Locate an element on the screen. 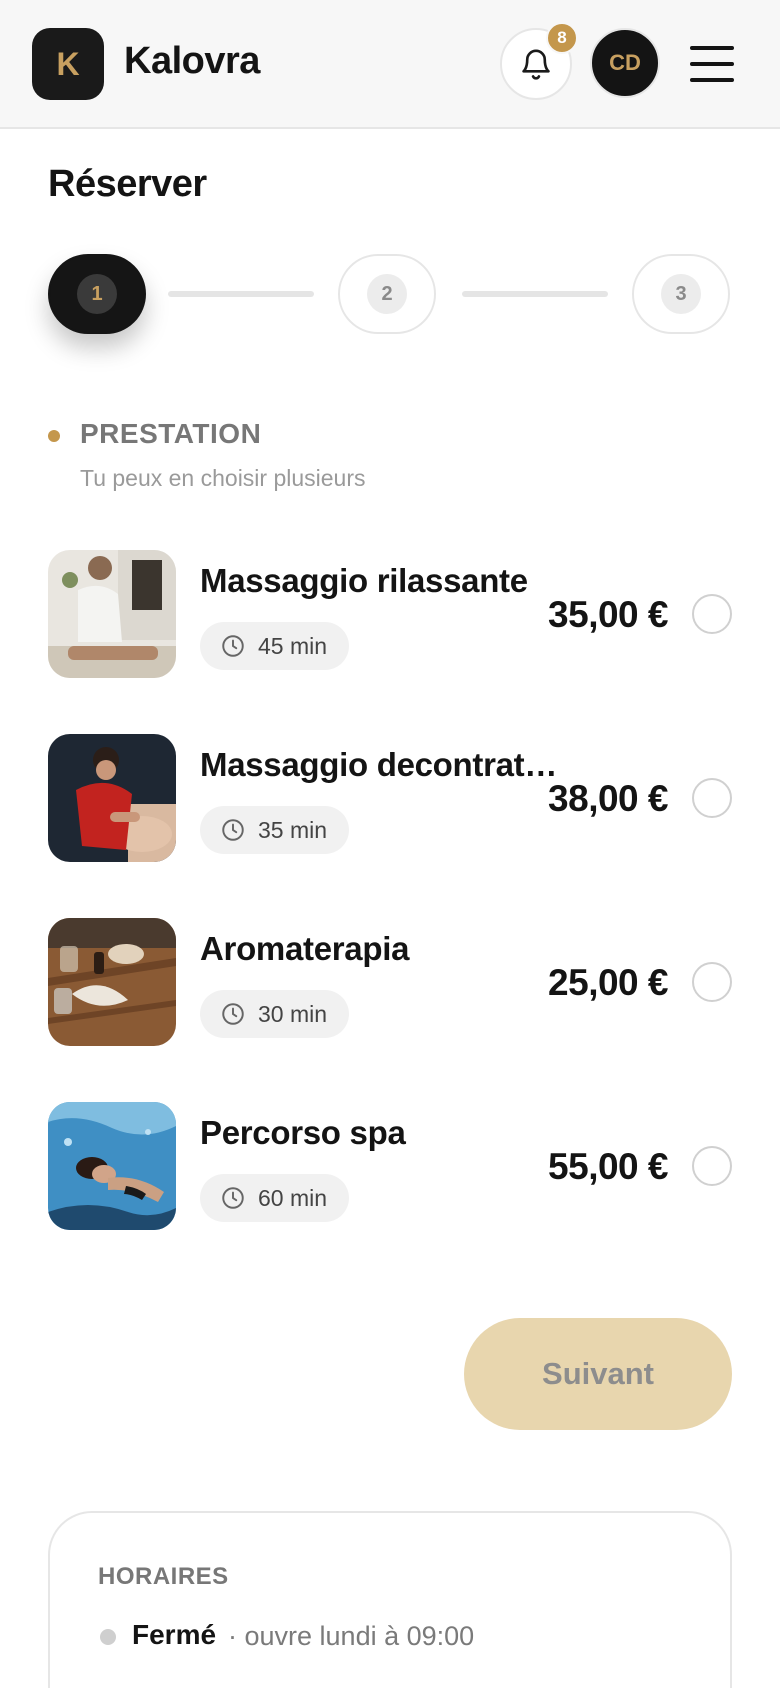 This screenshot has height=1688, width=780. service-row-massaggio-rilassante: Massaggio rilassante 45 min 35,00 € is located at coordinates (390, 614).